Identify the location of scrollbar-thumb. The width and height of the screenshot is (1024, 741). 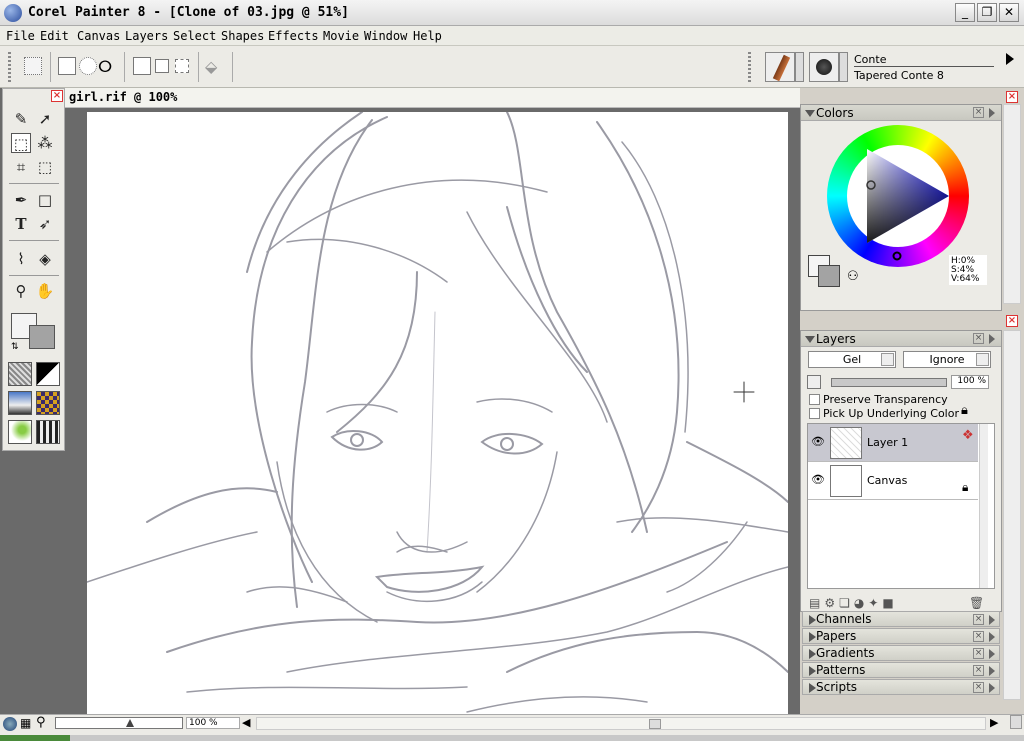
(655, 724).